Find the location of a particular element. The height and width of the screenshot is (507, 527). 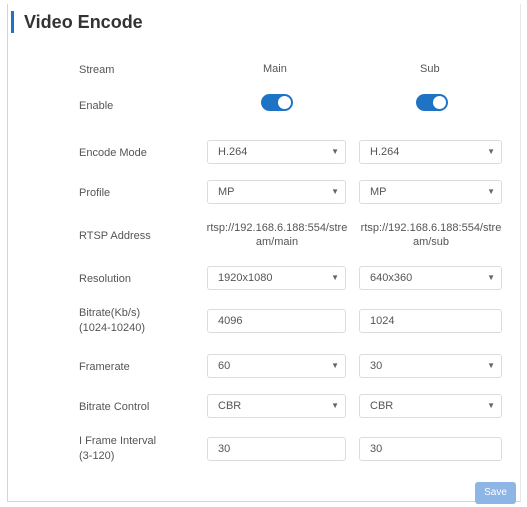

main-iframe-interval-value: 30 is located at coordinates (224, 449).